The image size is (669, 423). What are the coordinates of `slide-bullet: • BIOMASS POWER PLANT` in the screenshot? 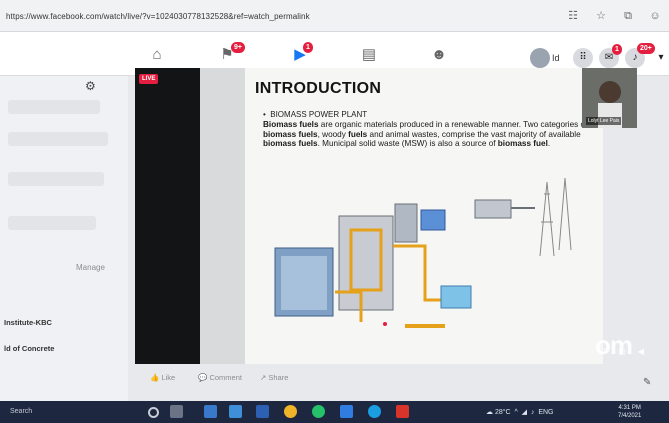 It's located at (315, 114).